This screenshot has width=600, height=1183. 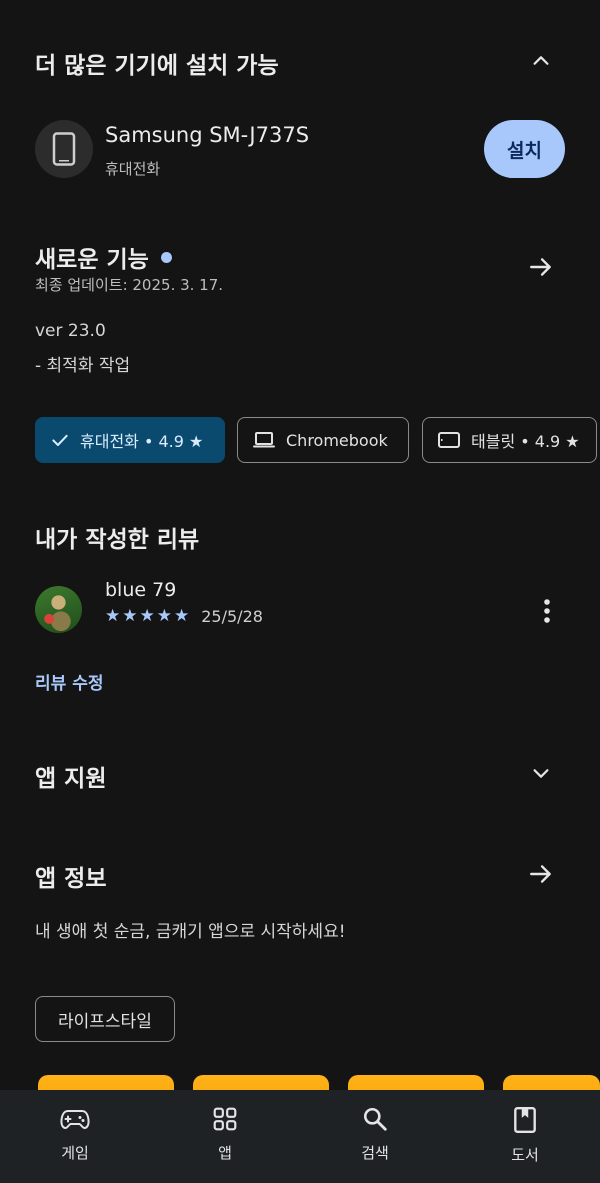 I want to click on more-vert-icon, so click(x=547, y=611).